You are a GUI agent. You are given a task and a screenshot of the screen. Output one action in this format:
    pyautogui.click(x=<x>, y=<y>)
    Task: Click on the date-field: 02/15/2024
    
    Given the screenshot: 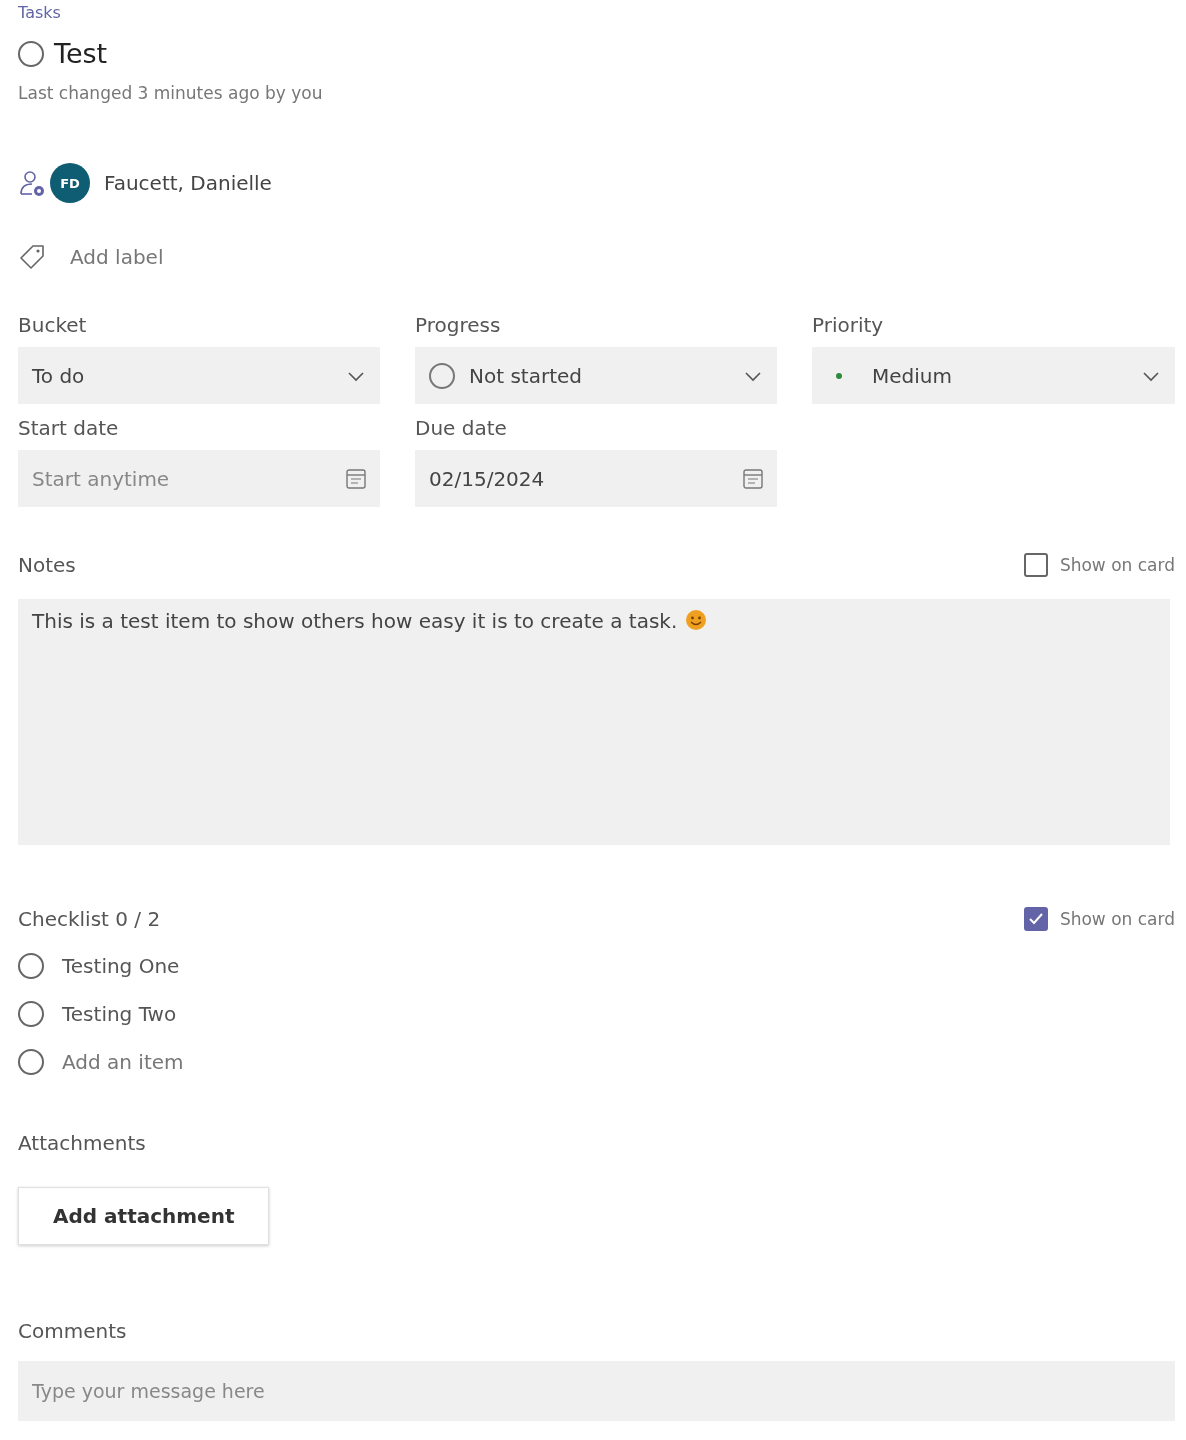 What is the action you would take?
    pyautogui.click(x=596, y=478)
    